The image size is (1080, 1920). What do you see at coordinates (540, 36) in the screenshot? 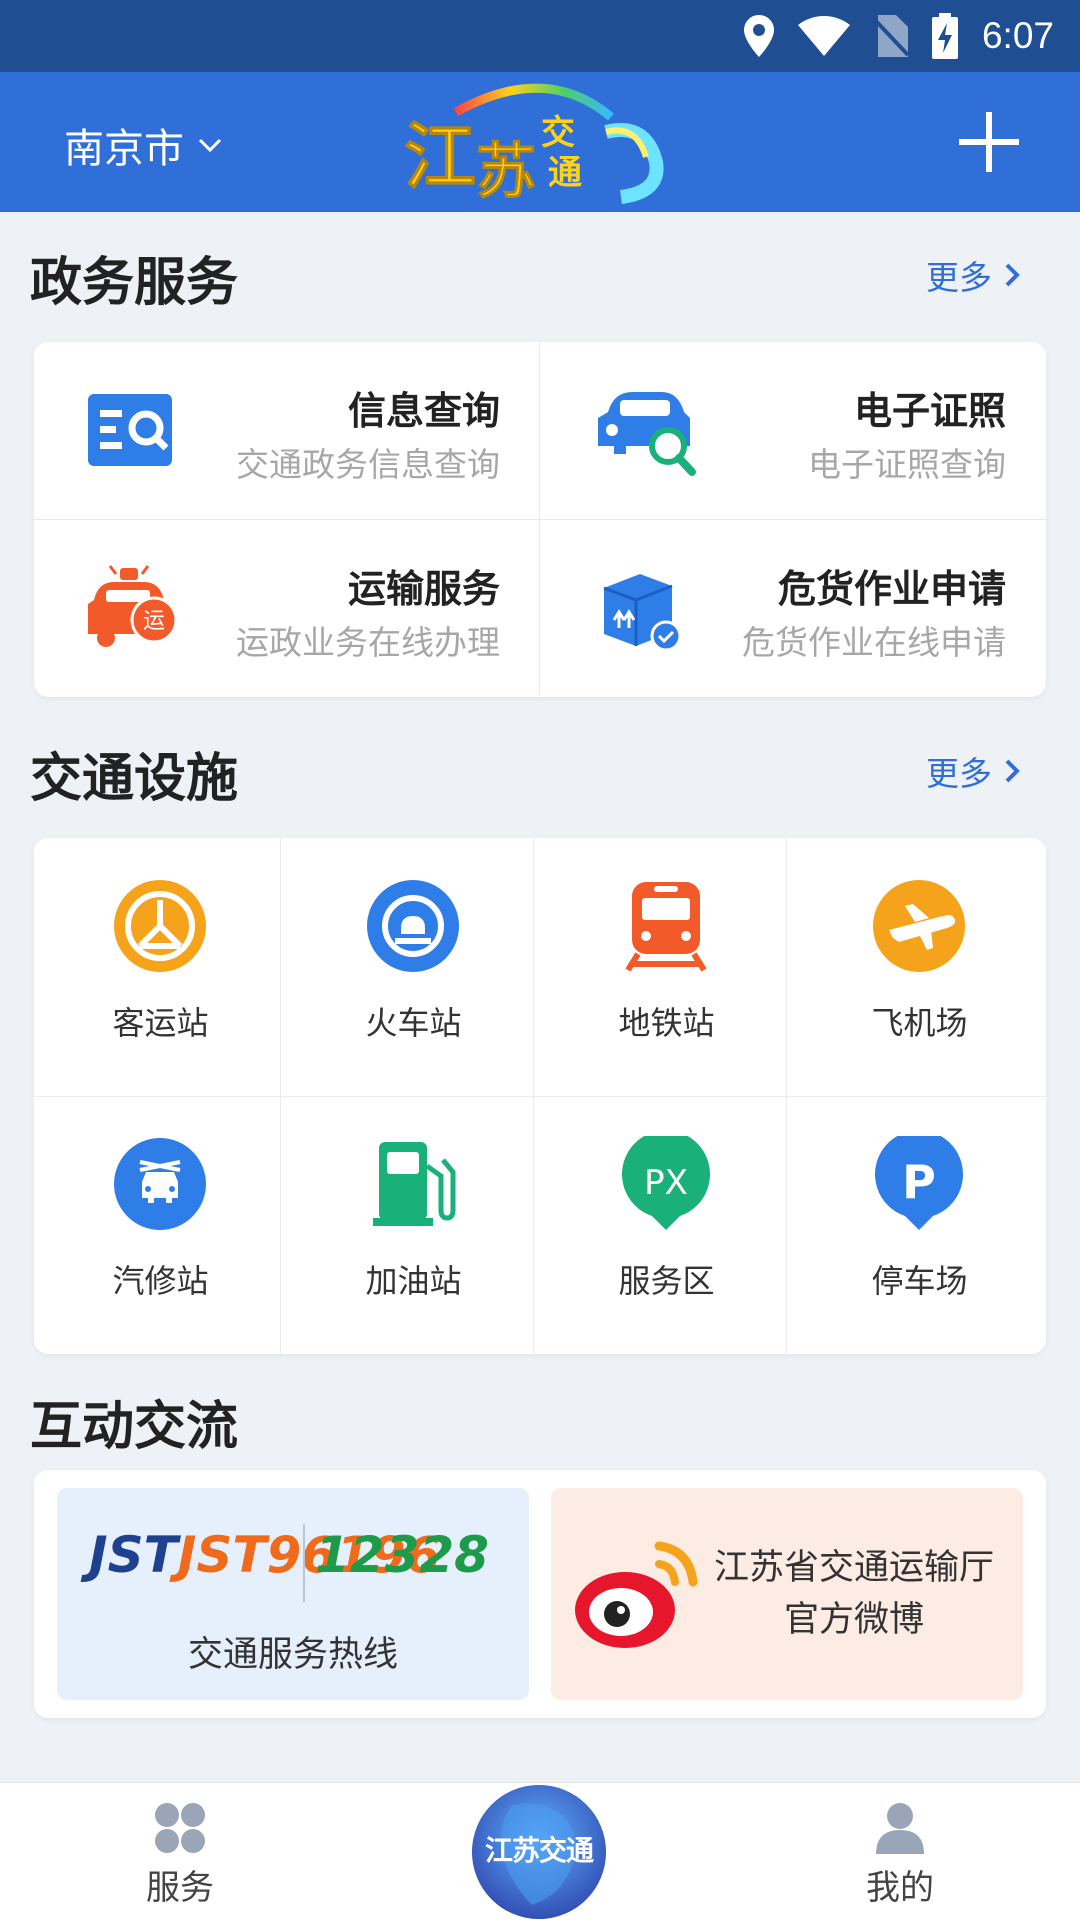
I see `status-bar: 6:07` at bounding box center [540, 36].